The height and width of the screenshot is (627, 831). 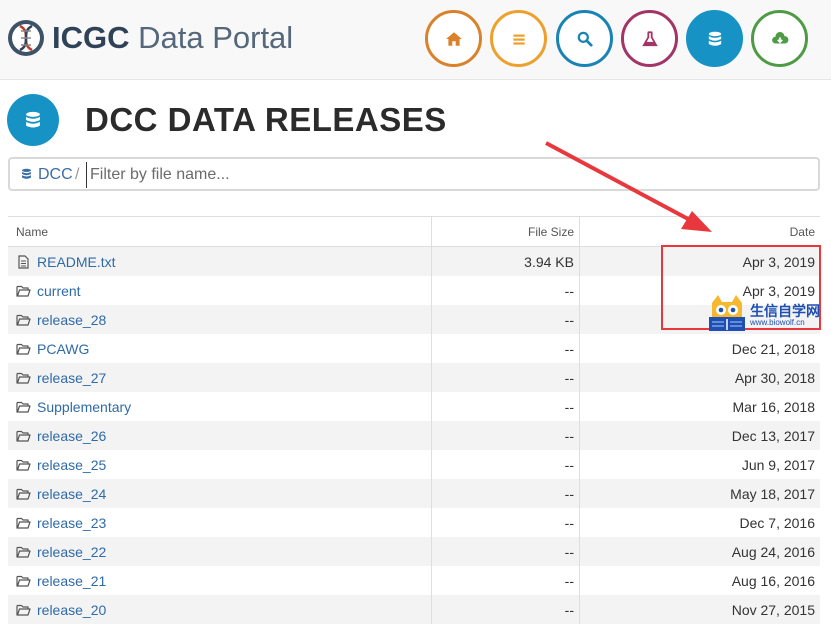 What do you see at coordinates (71, 320) in the screenshot?
I see `folder-link: release_28` at bounding box center [71, 320].